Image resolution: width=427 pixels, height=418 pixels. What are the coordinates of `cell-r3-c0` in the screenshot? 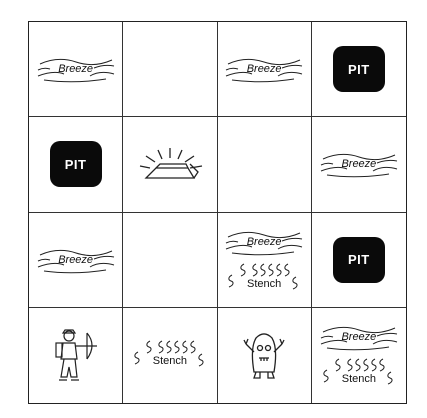 It's located at (76, 355).